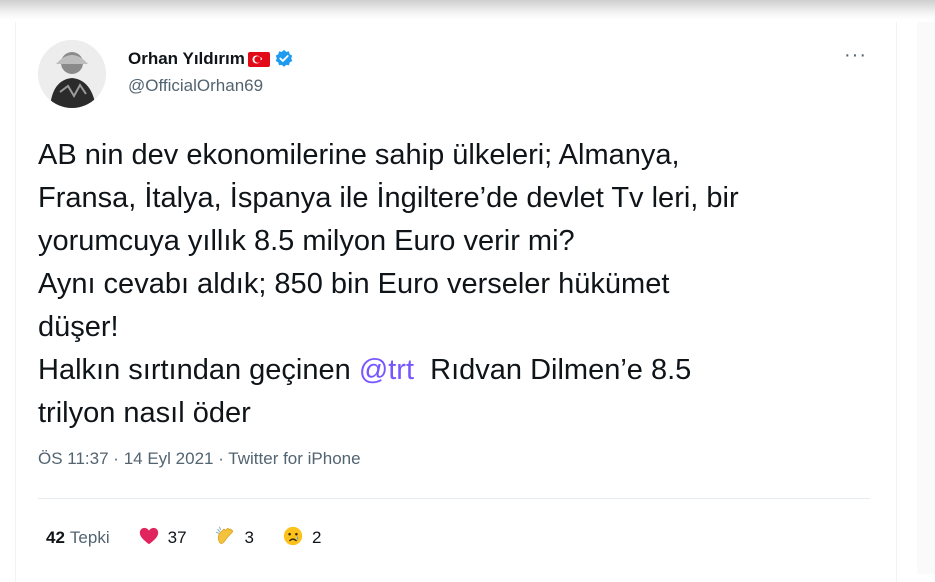 The image size is (935, 582). I want to click on verified-badge-icon, so click(284, 59).